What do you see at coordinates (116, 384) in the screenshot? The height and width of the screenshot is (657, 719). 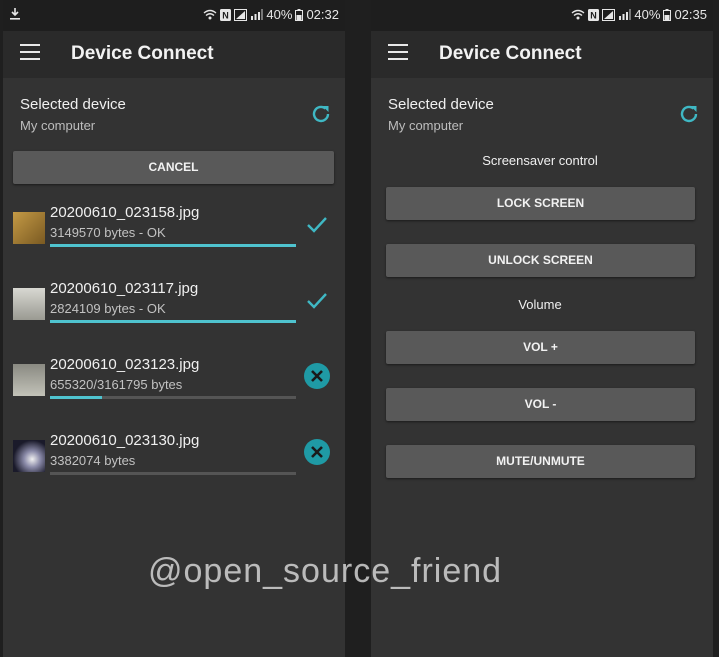 I see `file-size: 655320/3161795 bytes` at bounding box center [116, 384].